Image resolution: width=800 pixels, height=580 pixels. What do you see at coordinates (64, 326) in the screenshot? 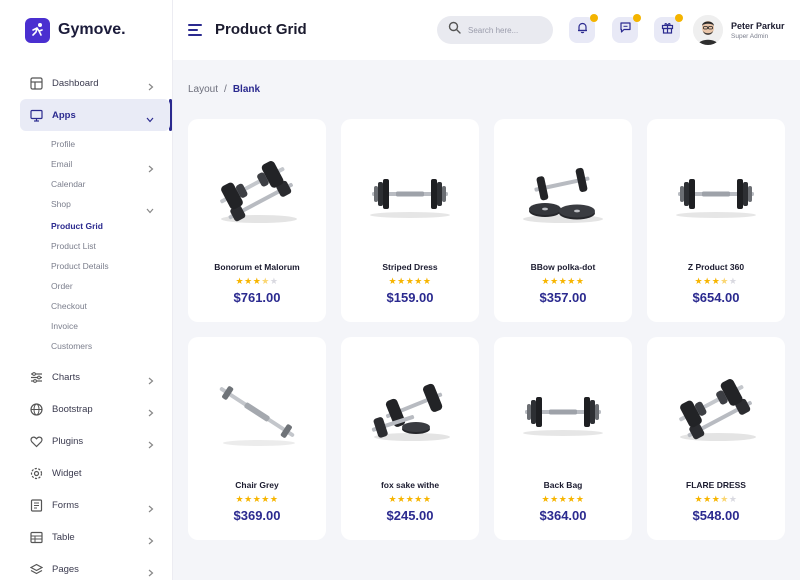
I see `submenu-item-invoice: Invoice` at bounding box center [64, 326].